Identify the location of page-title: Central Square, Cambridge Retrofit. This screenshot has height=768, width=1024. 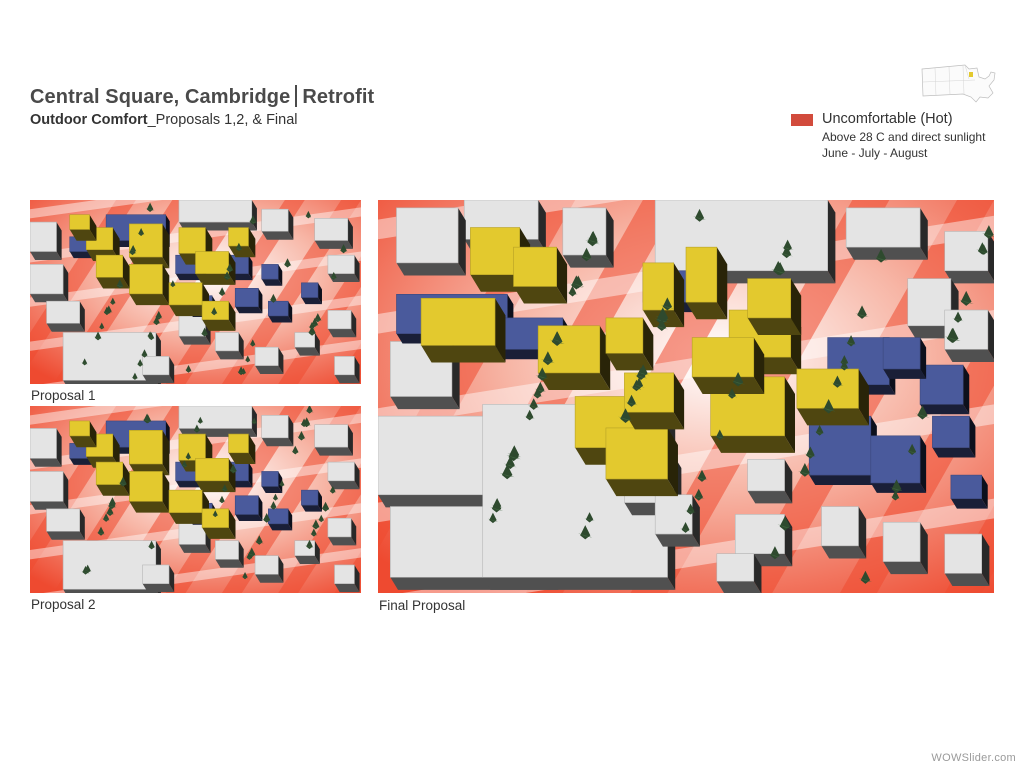
(202, 97).